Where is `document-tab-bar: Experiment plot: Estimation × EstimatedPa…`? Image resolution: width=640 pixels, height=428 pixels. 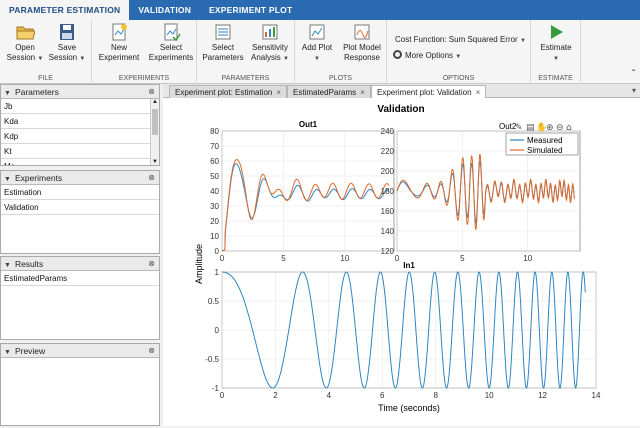 document-tab-bar: Experiment plot: Estimation × EstimatedPa… is located at coordinates (401, 91).